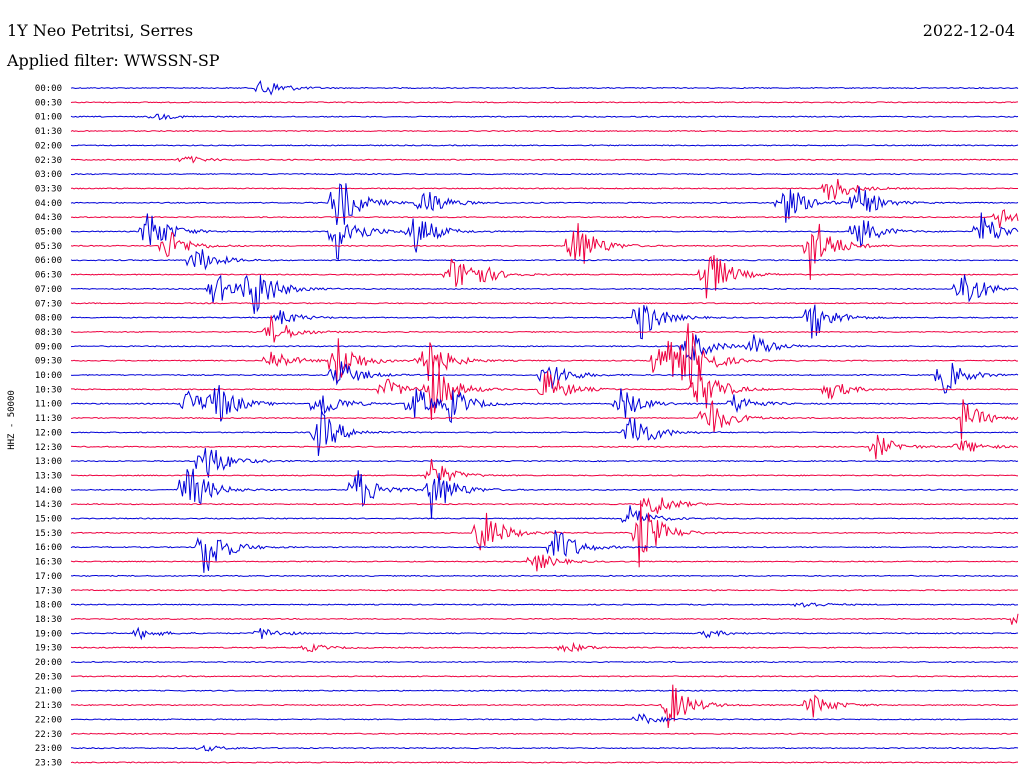 This screenshot has height=780, width=1024. Describe the element at coordinates (48, 606) in the screenshot. I see `time-tick-label: 18:00` at that location.